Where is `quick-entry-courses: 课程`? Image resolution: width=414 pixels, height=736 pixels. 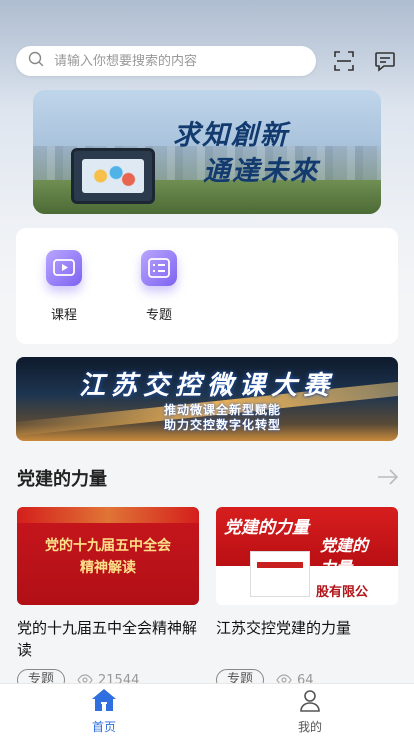 quick-entry-courses: 课程 is located at coordinates (64, 286).